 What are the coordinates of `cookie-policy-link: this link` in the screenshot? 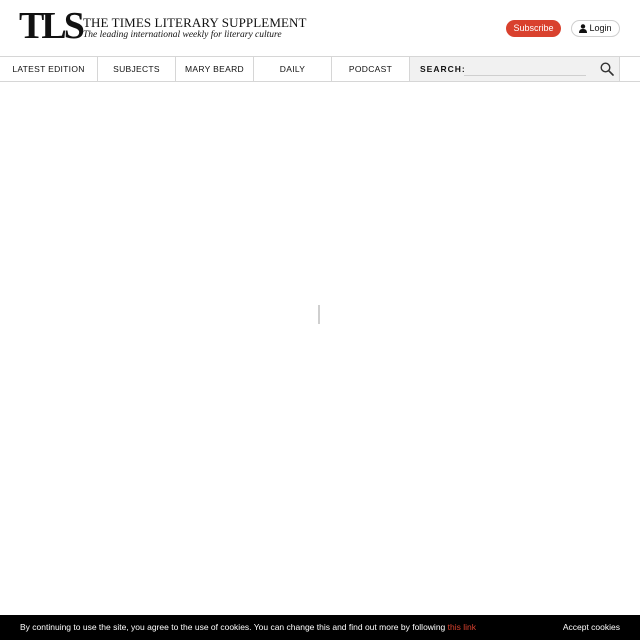 It's located at (462, 627).